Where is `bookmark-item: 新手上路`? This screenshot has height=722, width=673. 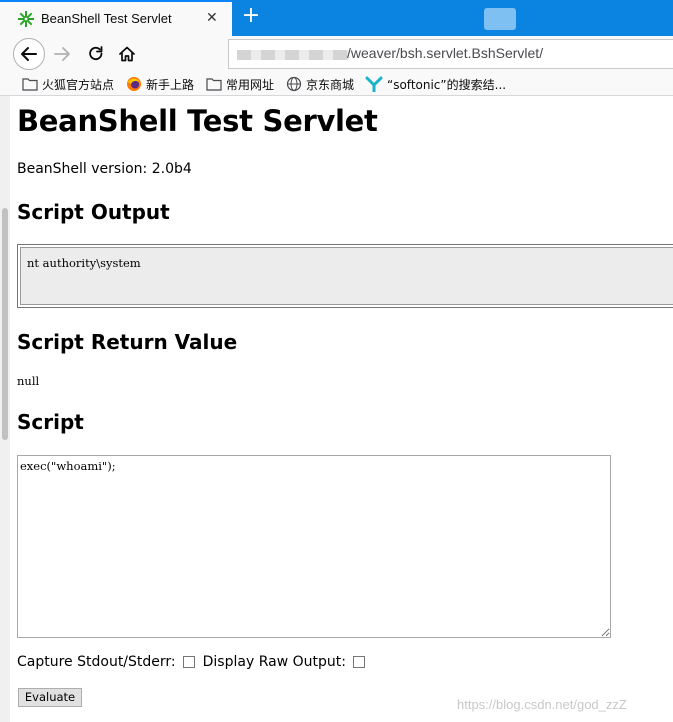
bookmark-item: 新手上路 is located at coordinates (160, 84).